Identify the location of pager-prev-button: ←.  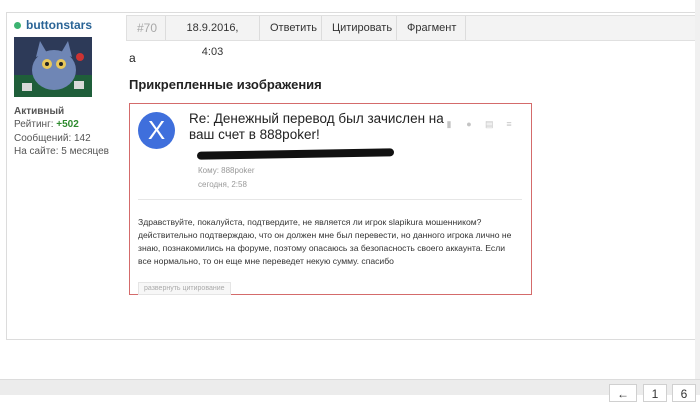
(623, 393).